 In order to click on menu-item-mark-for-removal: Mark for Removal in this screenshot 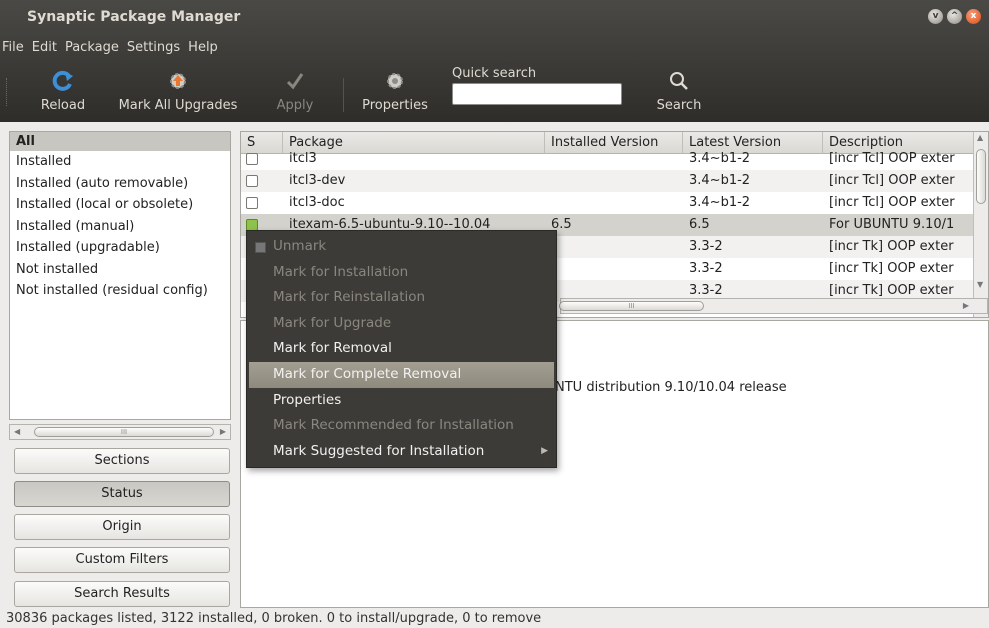, I will do `click(401, 349)`.